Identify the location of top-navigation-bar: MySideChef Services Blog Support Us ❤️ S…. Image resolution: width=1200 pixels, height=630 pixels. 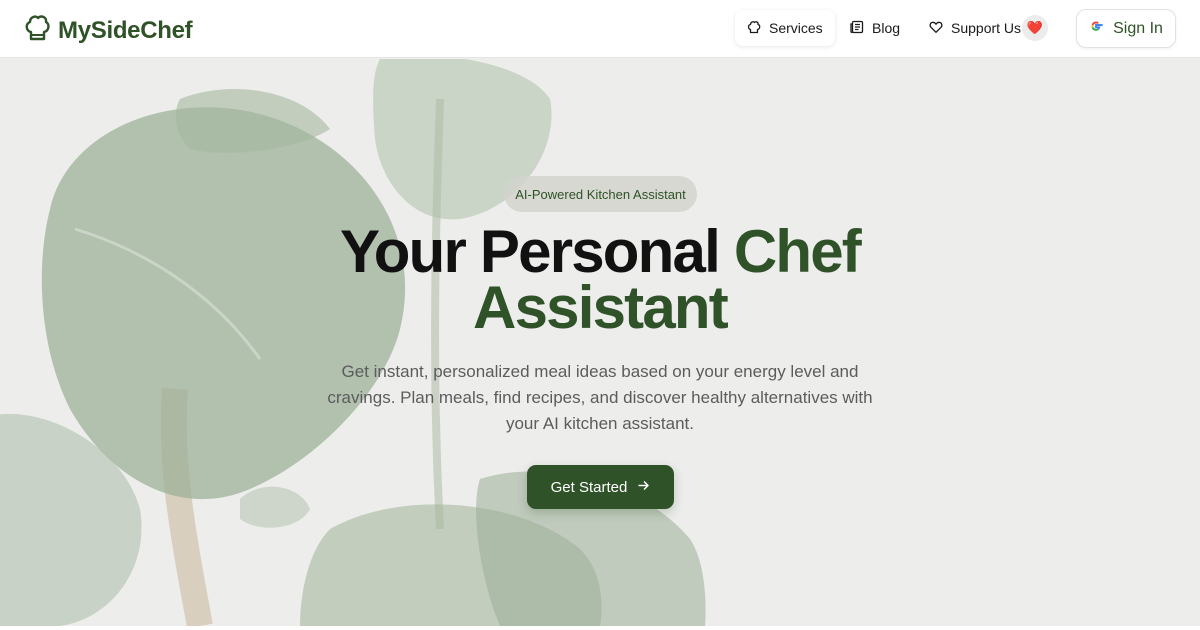
(600, 29).